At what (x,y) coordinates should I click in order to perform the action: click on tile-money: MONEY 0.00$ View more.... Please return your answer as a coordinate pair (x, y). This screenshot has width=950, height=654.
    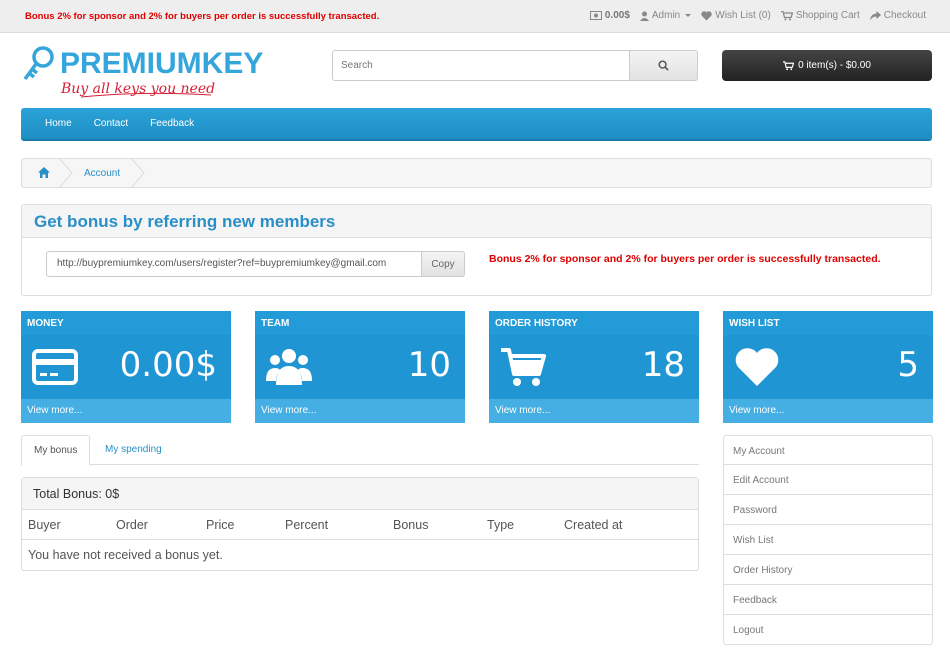
    Looking at the image, I should click on (126, 367).